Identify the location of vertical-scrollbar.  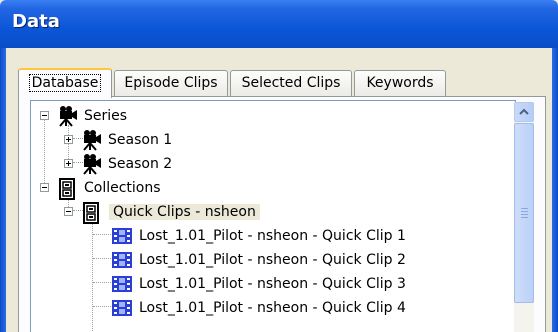
(524, 217).